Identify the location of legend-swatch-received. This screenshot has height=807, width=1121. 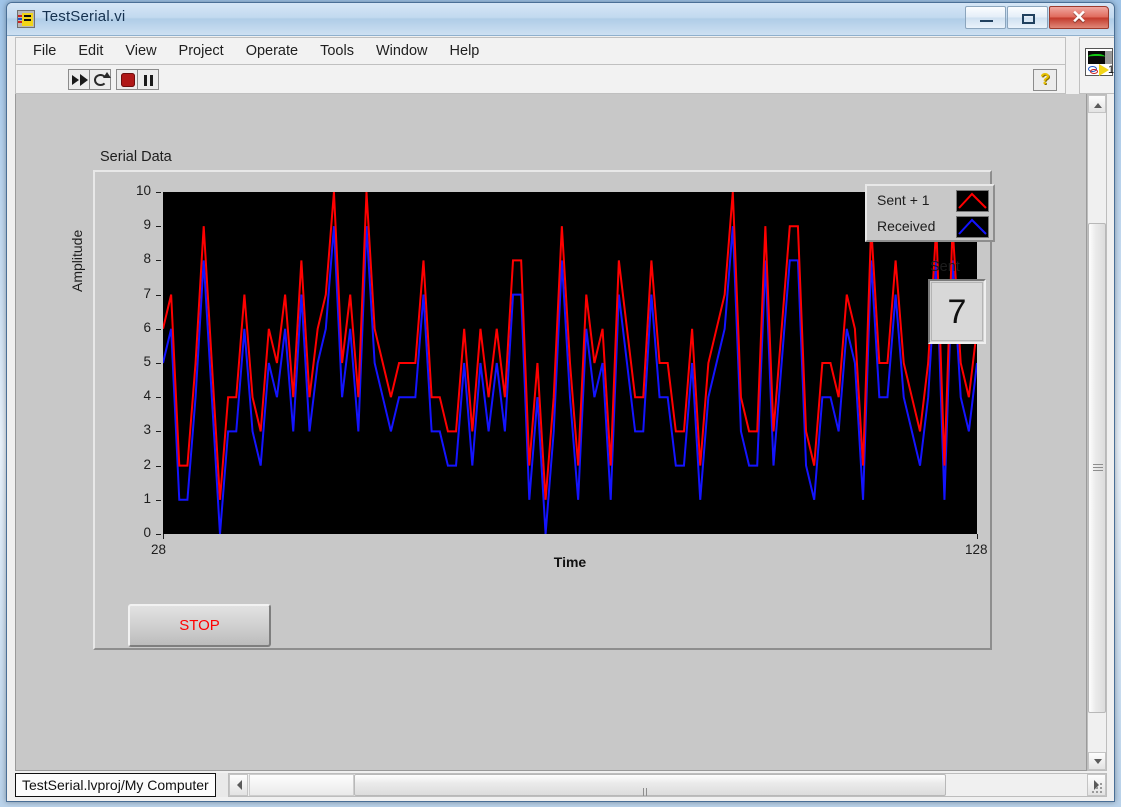
(972, 227).